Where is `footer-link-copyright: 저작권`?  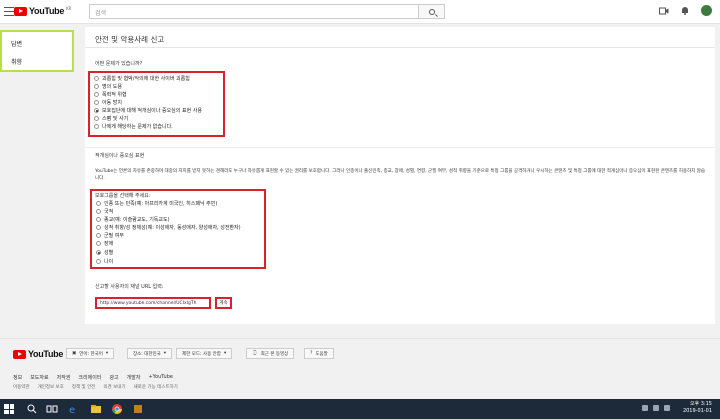 footer-link-copyright: 저작권 is located at coordinates (64, 377).